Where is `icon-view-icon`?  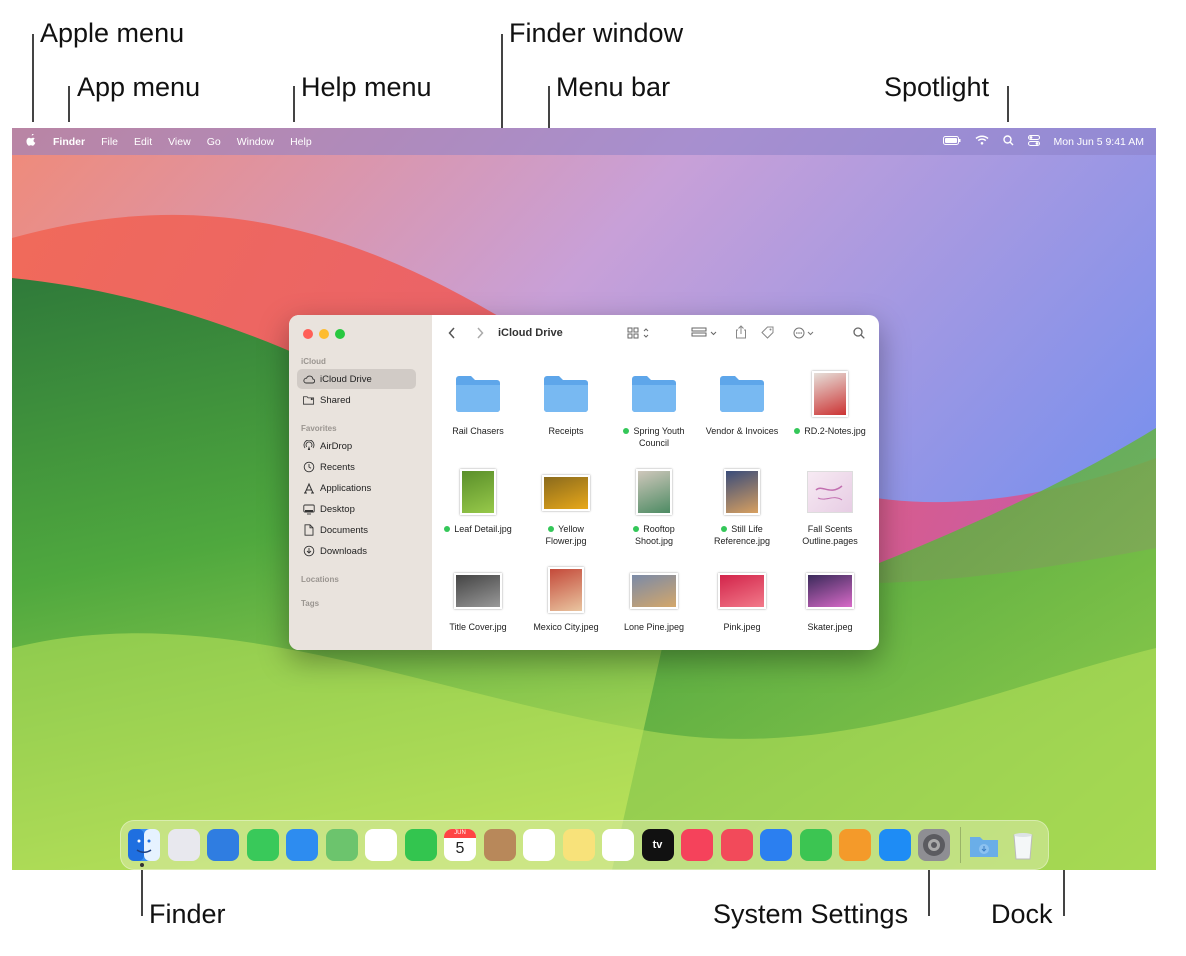
icon-view-icon is located at coordinates (639, 334).